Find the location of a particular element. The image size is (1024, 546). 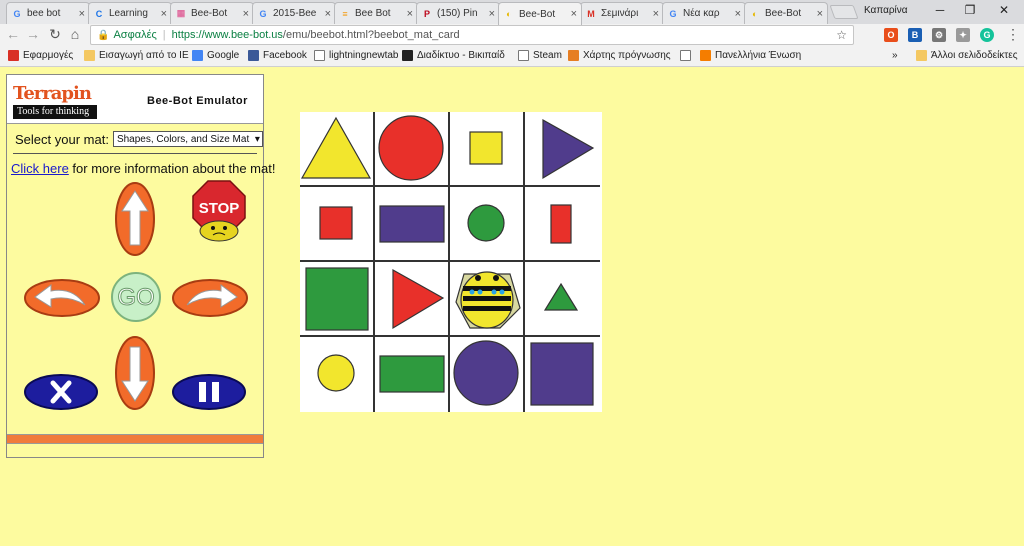

bookmark-item: Πανελλήνια Ένωση is located at coordinates (750, 55).